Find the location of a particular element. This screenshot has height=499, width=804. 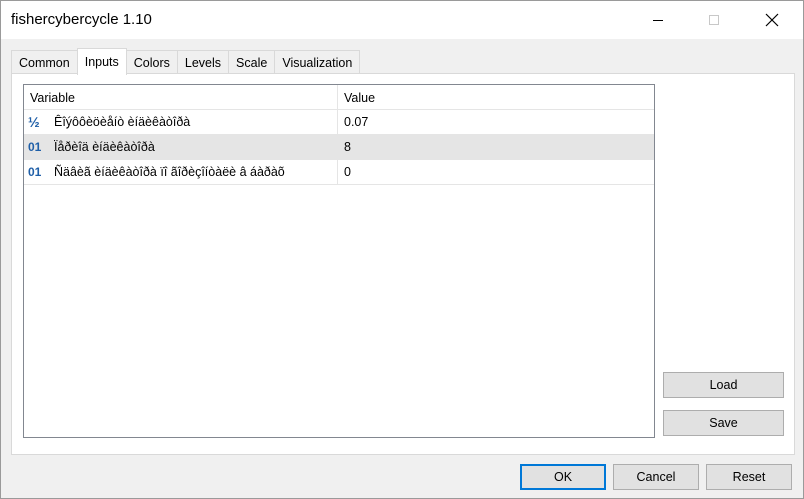

ok-button: OK is located at coordinates (563, 477).